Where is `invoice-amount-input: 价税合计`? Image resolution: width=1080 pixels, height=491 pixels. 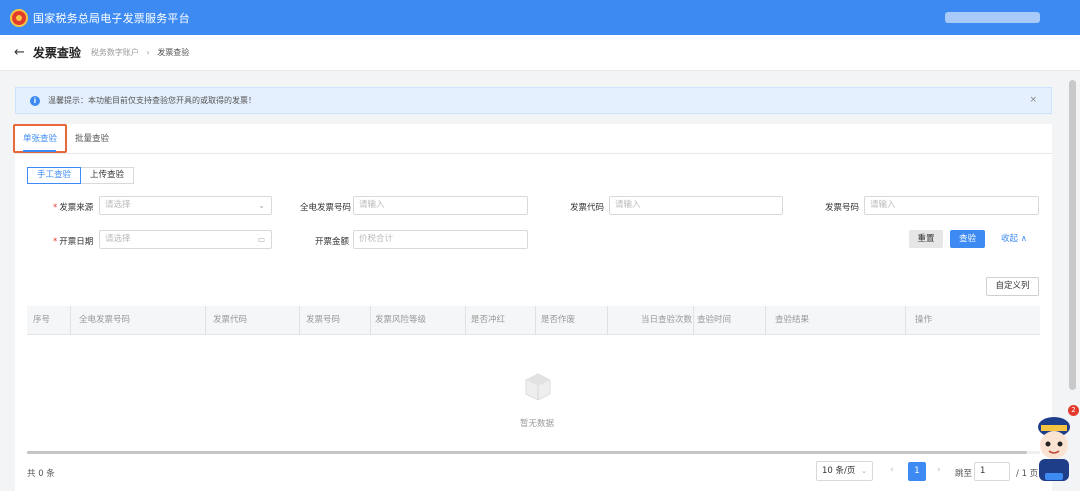
invoice-amount-input: 价税合计 is located at coordinates (440, 239).